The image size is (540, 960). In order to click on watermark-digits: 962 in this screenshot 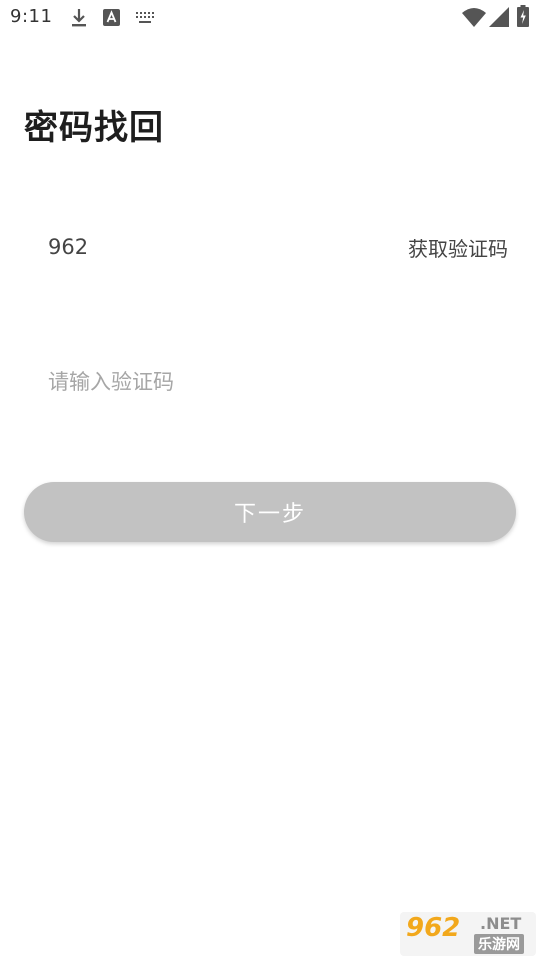, I will do `click(433, 928)`.